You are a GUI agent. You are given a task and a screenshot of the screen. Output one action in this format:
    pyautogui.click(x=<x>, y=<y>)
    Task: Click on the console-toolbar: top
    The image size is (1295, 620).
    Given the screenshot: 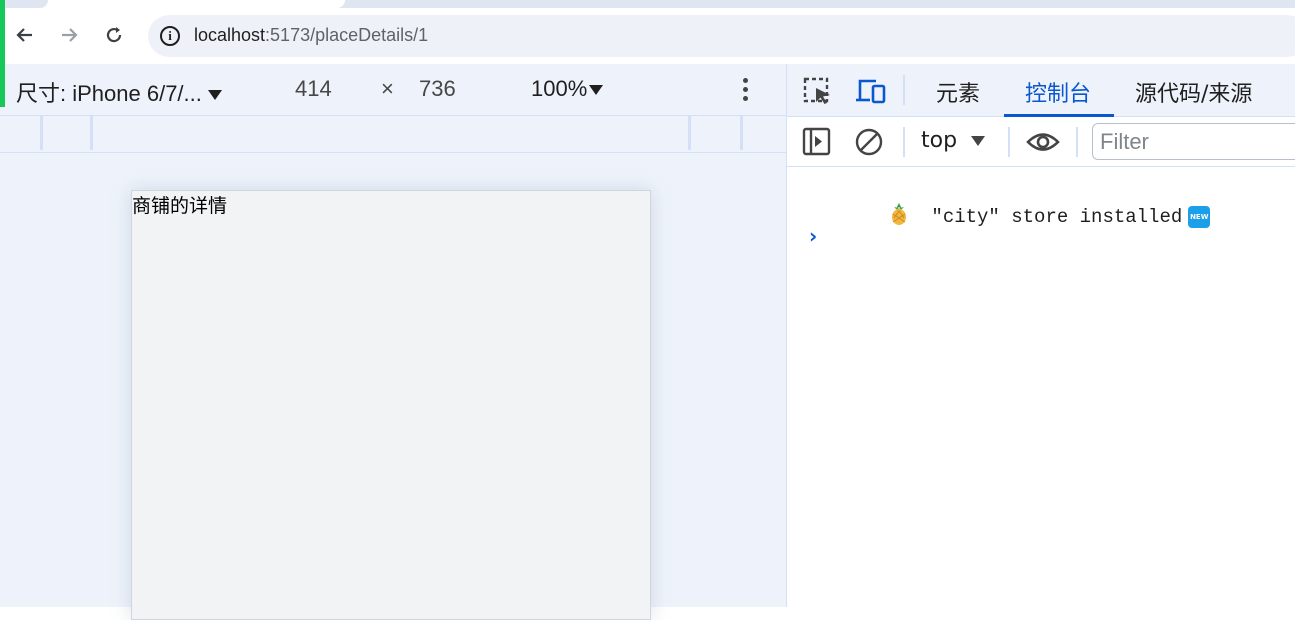 What is the action you would take?
    pyautogui.click(x=1041, y=142)
    